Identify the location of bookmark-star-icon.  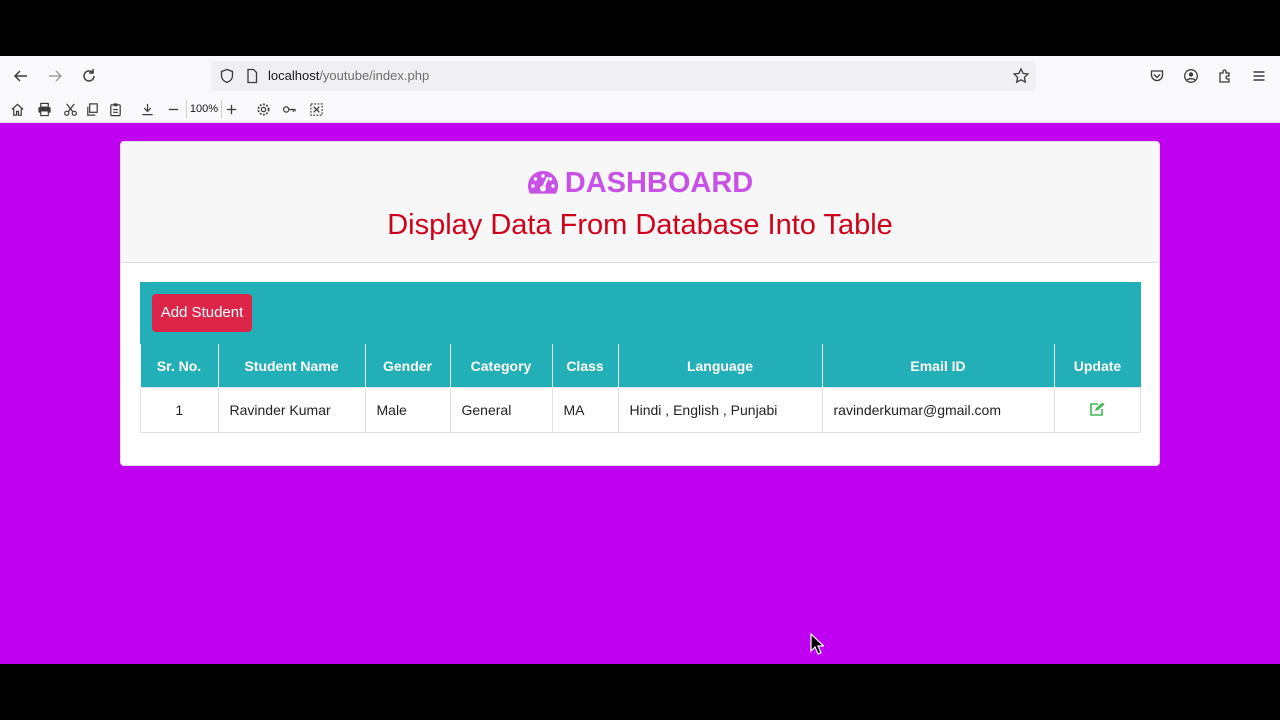
(1021, 76).